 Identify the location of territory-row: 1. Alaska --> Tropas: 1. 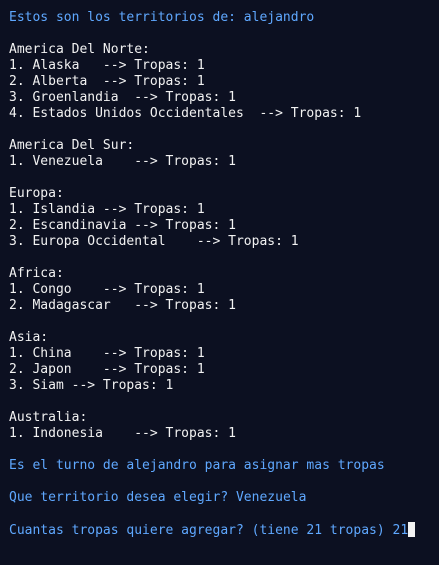
(107, 65).